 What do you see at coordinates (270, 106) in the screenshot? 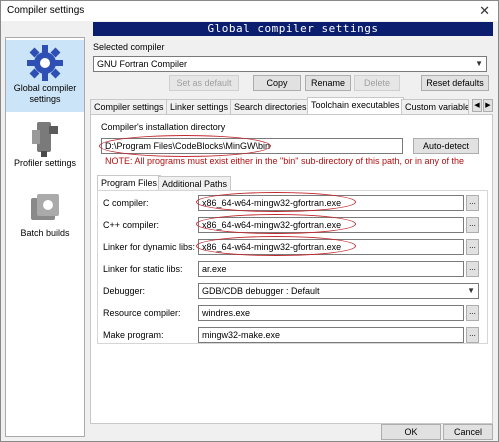
I see `tab-search-directories: Search directories` at bounding box center [270, 106].